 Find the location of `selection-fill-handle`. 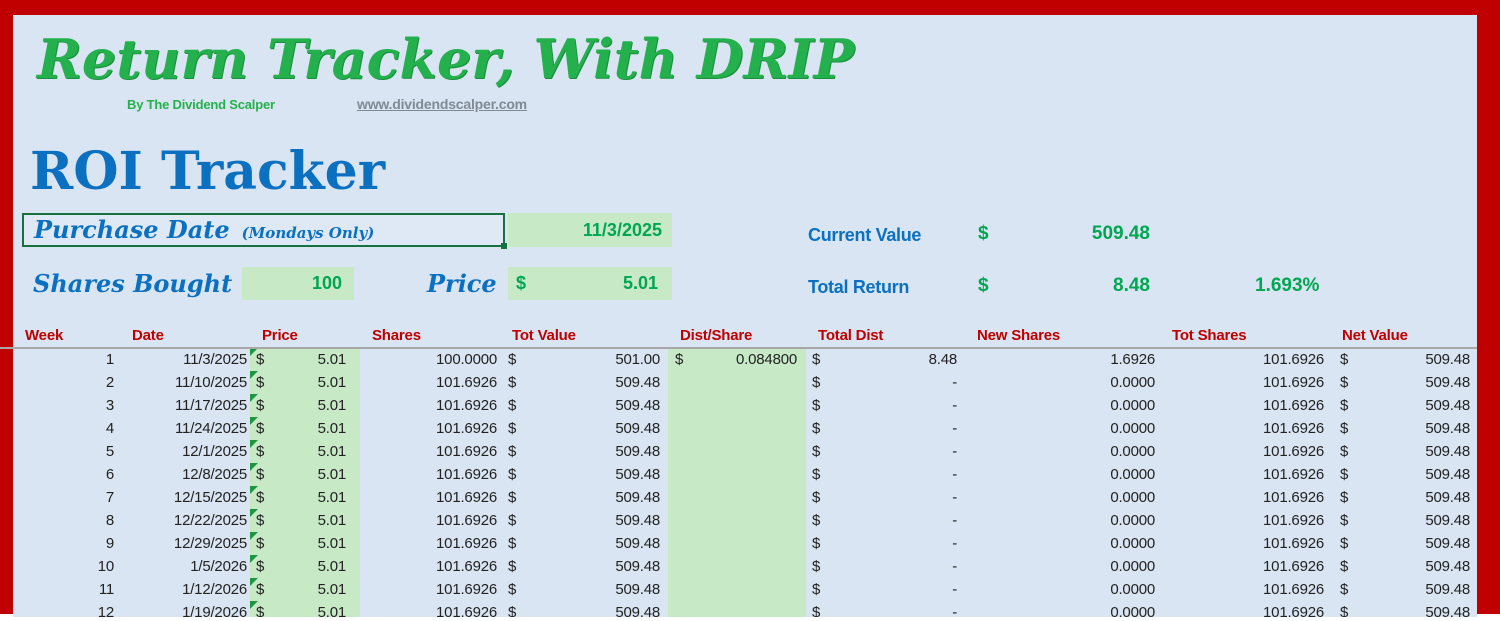

selection-fill-handle is located at coordinates (504, 246).